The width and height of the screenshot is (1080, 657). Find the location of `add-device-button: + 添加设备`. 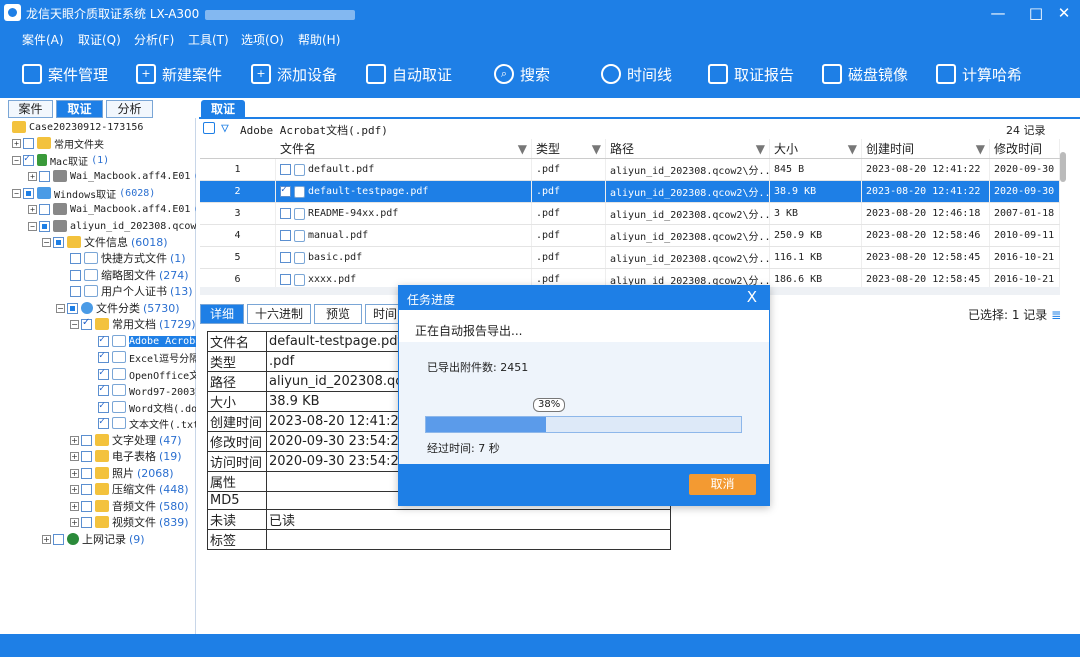

add-device-button: + 添加设备 is located at coordinates (294, 74).